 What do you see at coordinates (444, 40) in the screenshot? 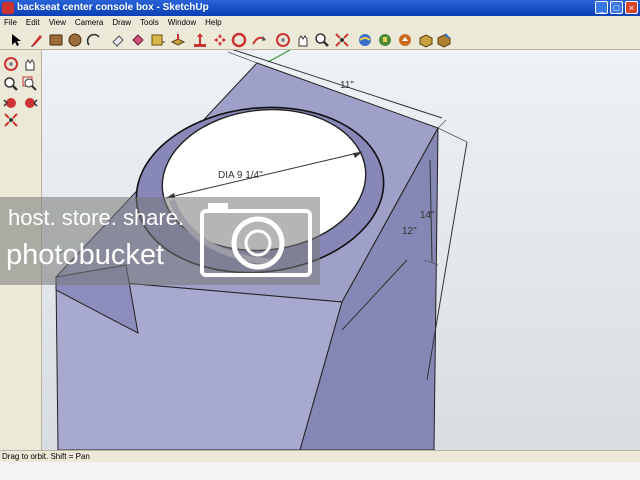
I see `get-photo-texture-icon` at bounding box center [444, 40].